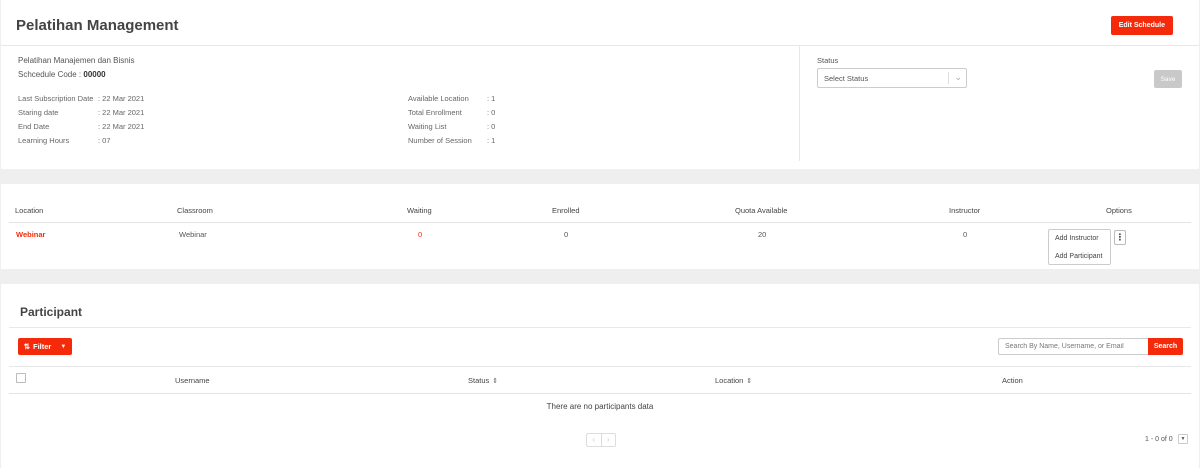  Describe the element at coordinates (56, 98) in the screenshot. I see `info-label: Last Subscription Date` at that location.